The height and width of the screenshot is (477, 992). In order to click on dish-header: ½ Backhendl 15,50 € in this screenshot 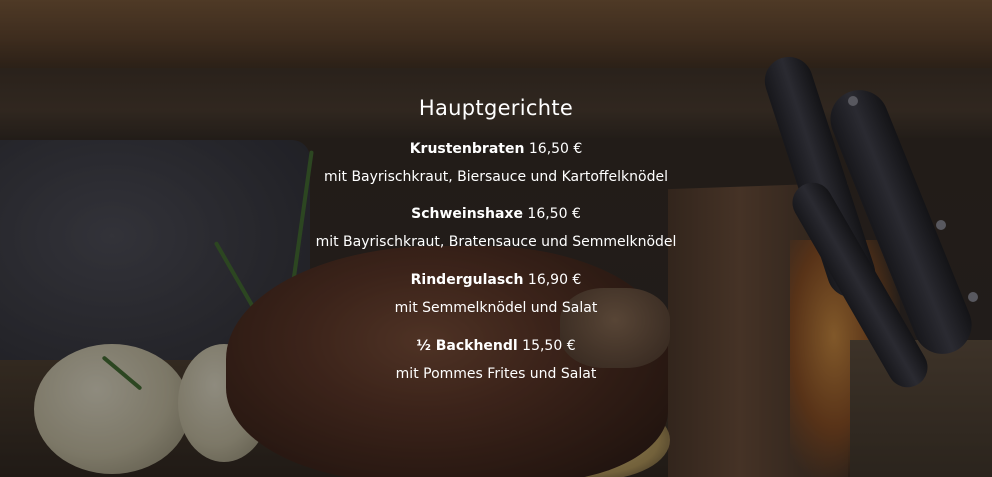, I will do `click(496, 346)`.